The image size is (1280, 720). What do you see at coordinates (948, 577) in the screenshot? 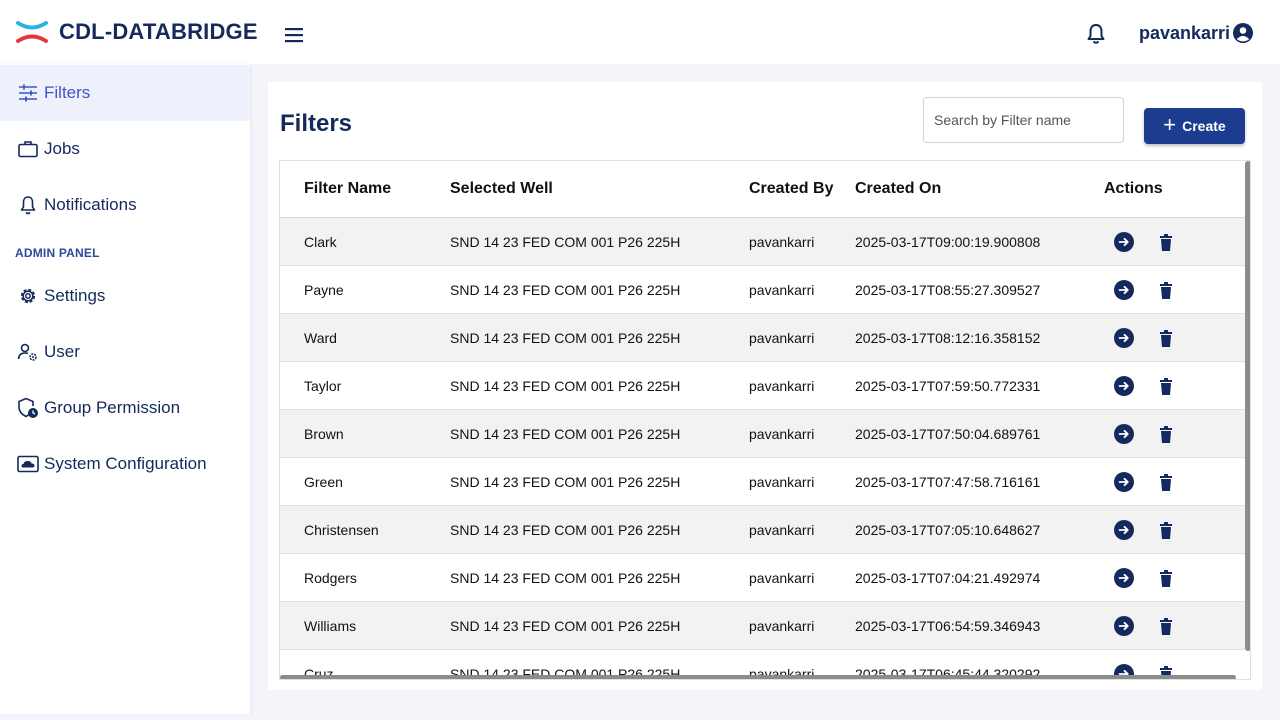
I see `created-on-cell: 2025-03-17T07:04:21.492974` at bounding box center [948, 577].